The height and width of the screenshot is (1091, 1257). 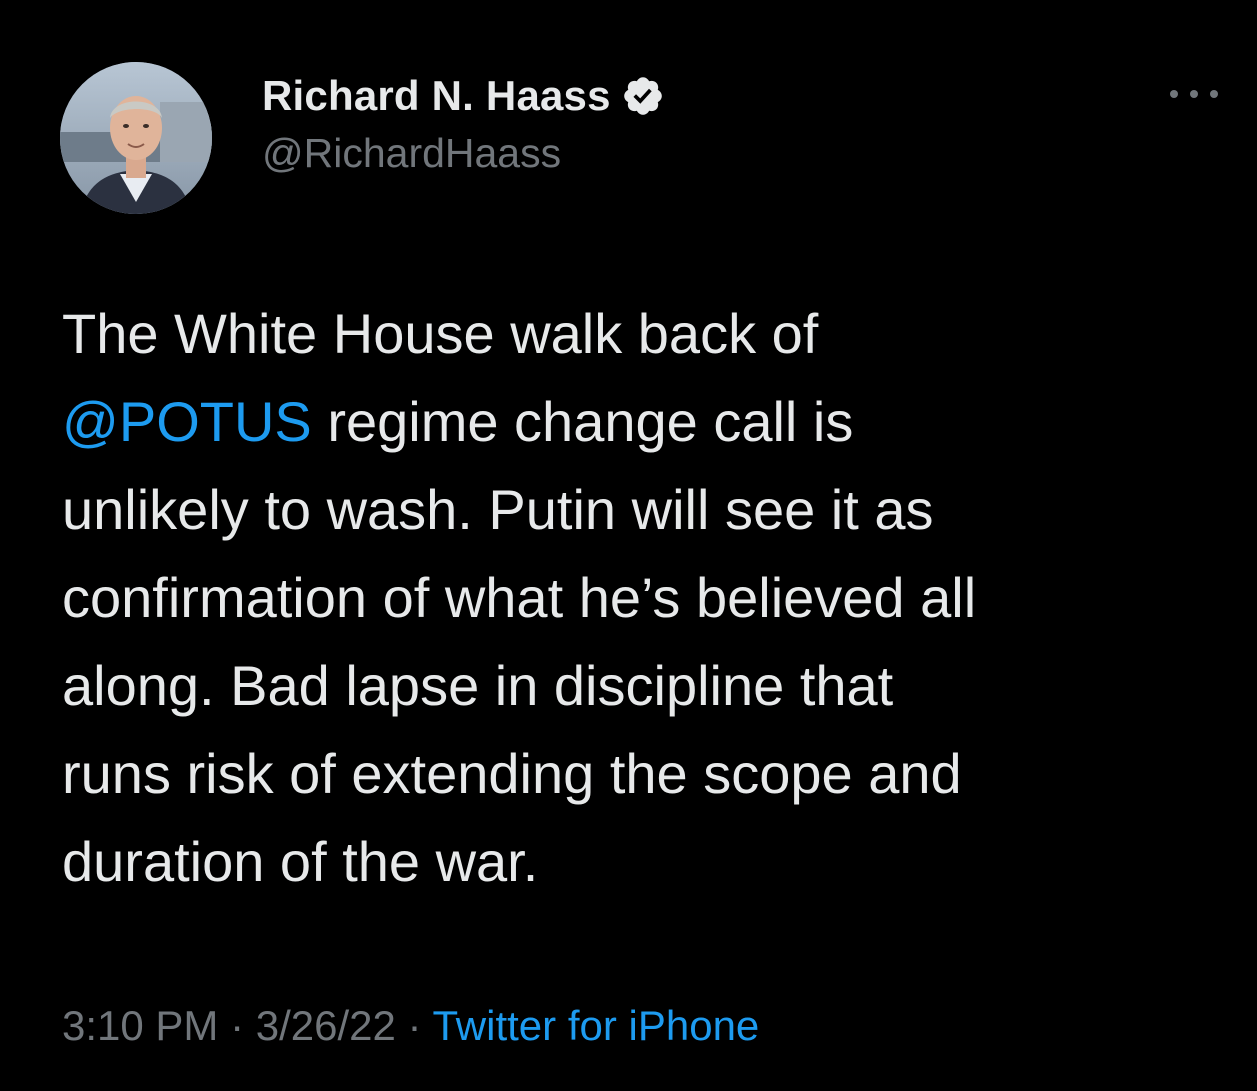 I want to click on tweet-text-line: confirmation of what he’s believed all, so click(x=642, y=598).